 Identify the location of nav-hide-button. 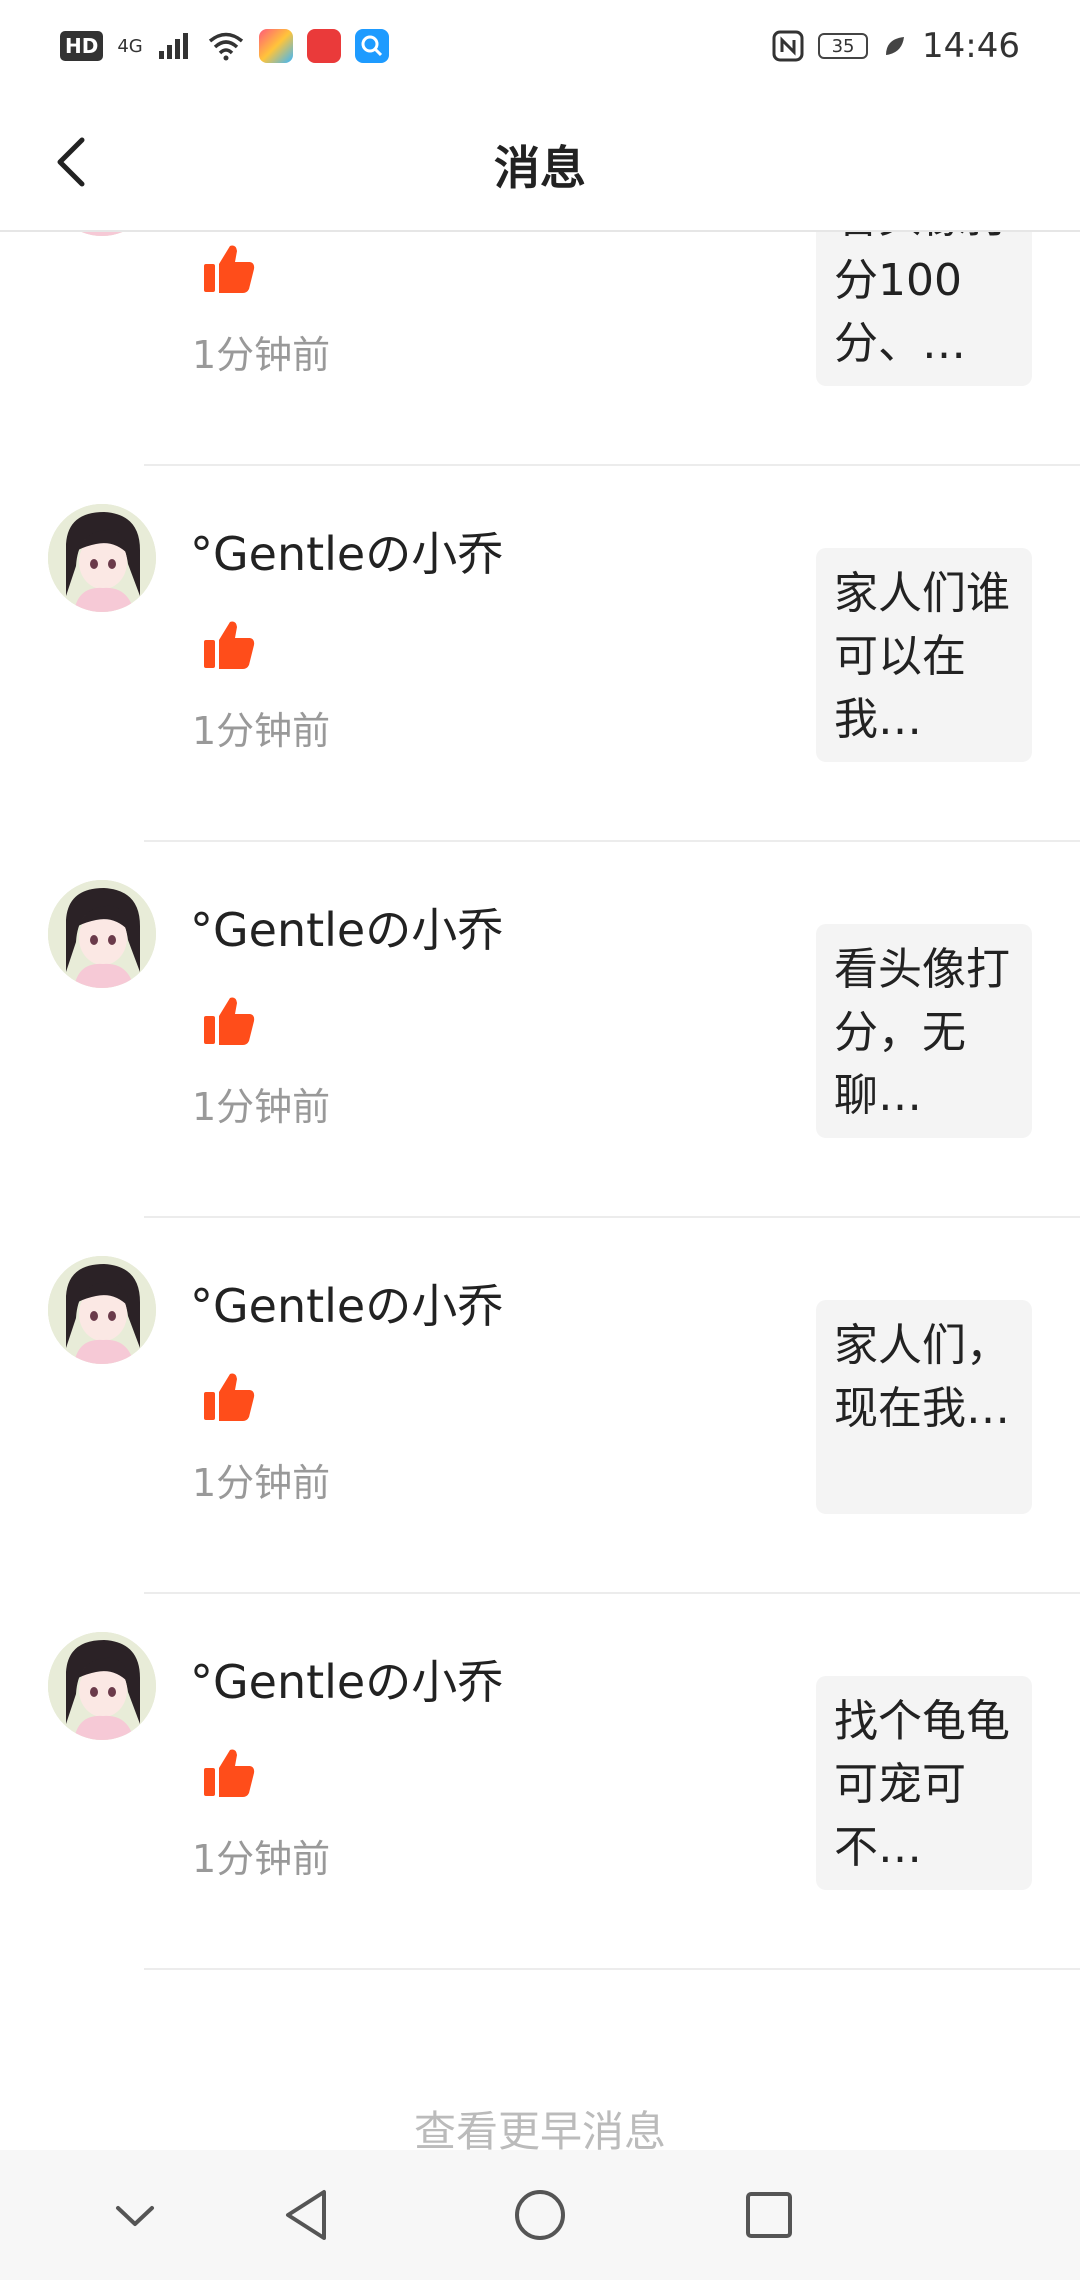
(135, 2215).